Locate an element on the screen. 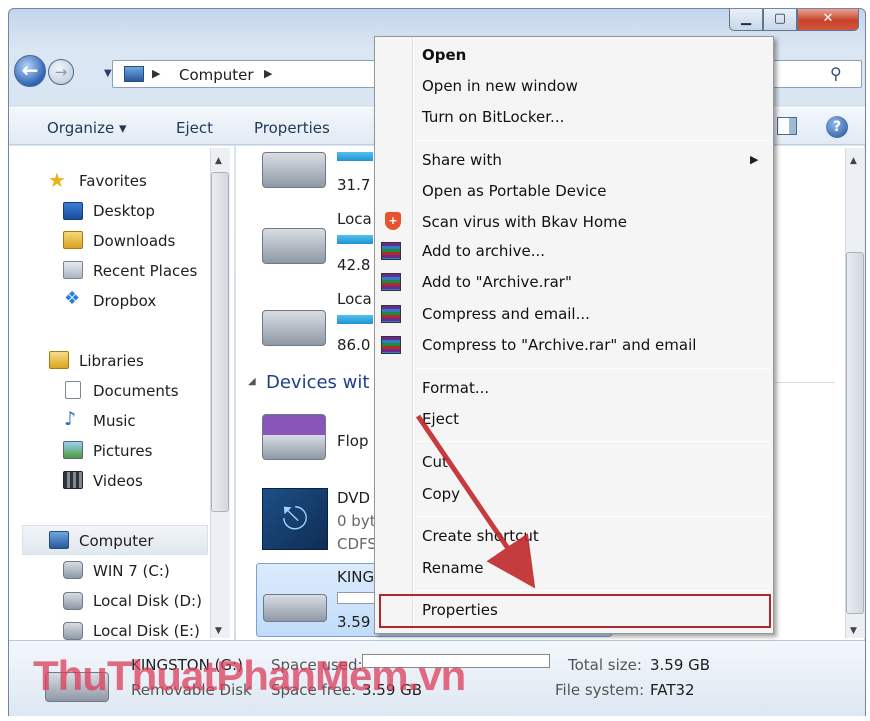 This screenshot has width=870, height=721. watermark-text: ThuThuatPhanMem.vn is located at coordinates (249, 675).